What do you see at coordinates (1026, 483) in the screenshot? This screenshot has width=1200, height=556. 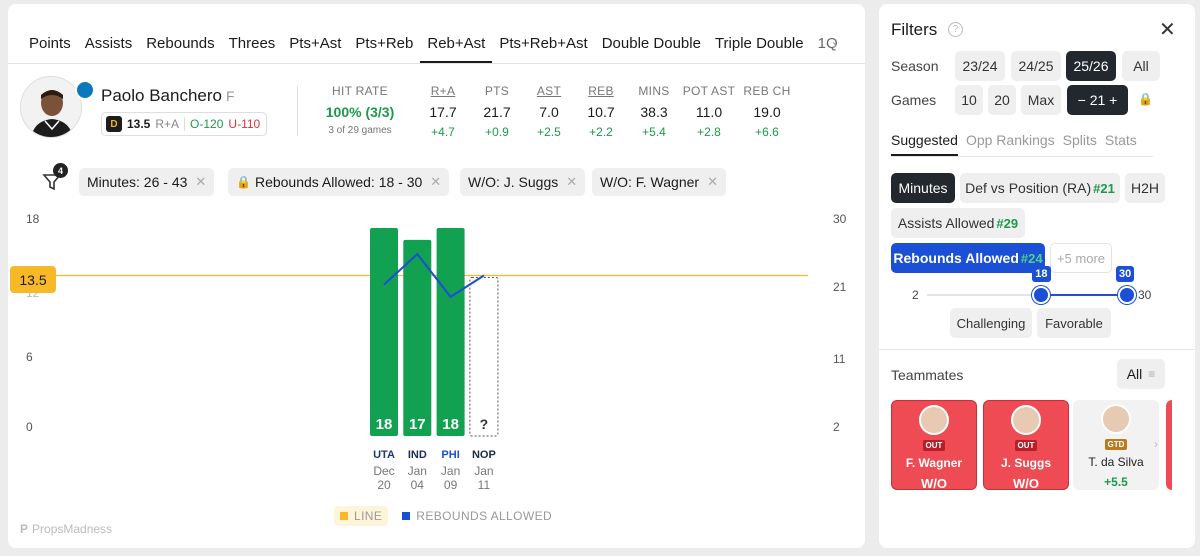 I see `teammate-tag: W/O` at bounding box center [1026, 483].